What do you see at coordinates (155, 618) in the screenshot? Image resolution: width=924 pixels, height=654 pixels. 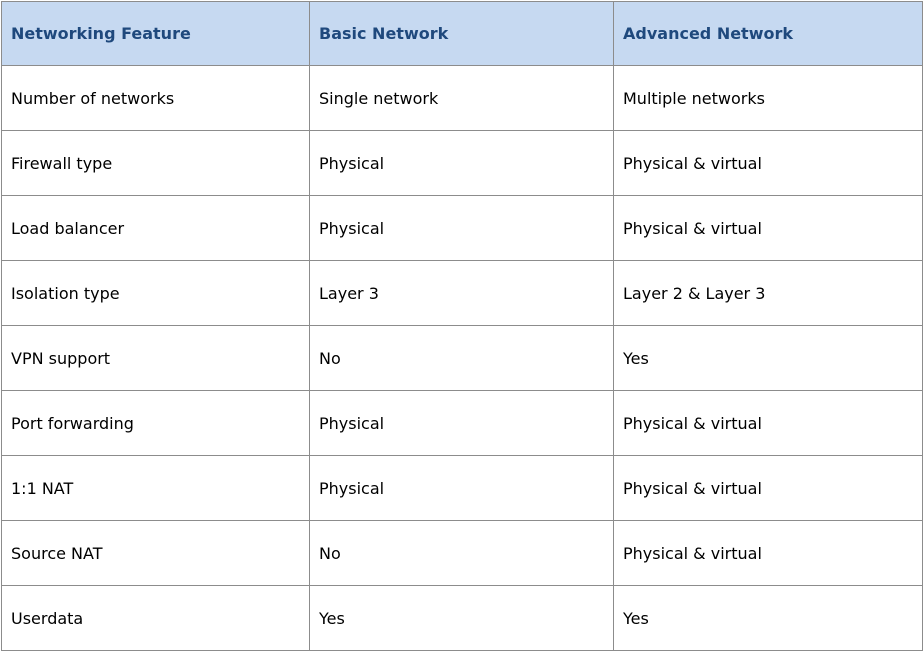 I see `feature-cell: Userdata` at bounding box center [155, 618].